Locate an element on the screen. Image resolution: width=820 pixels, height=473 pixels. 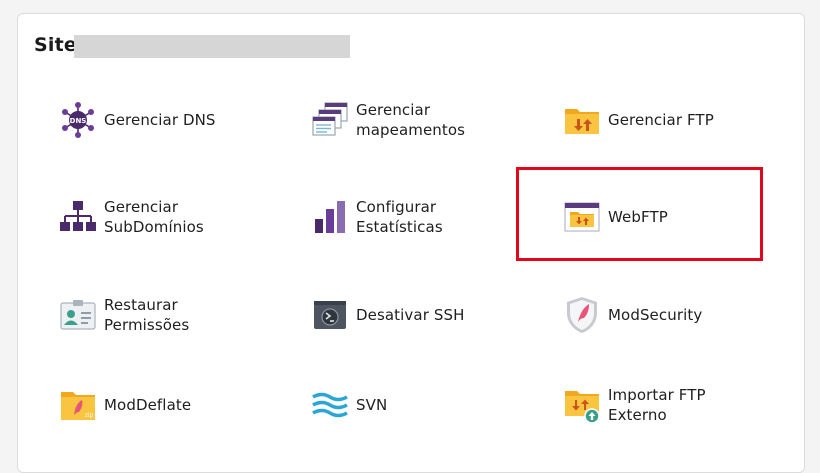
disable-ssh-label: Desativar SSH is located at coordinates (410, 315).